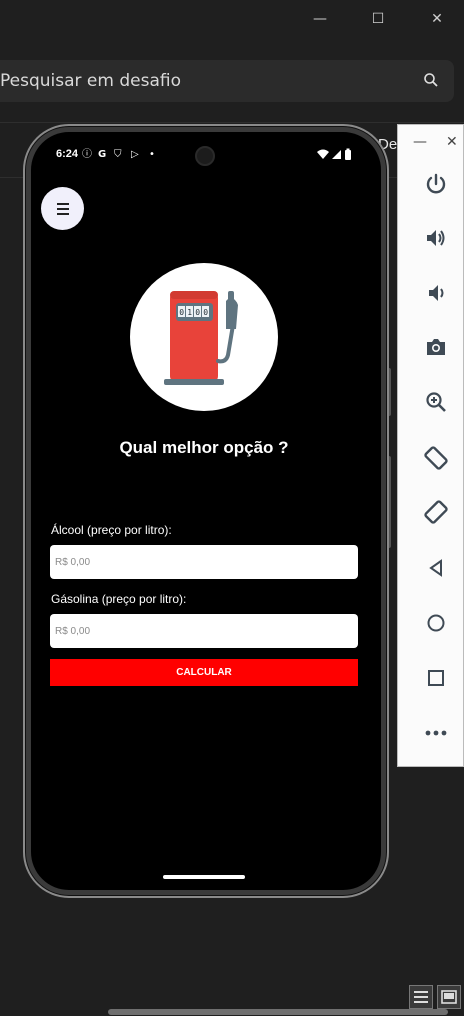 The height and width of the screenshot is (1016, 464). I want to click on list-view-icon, so click(421, 997).